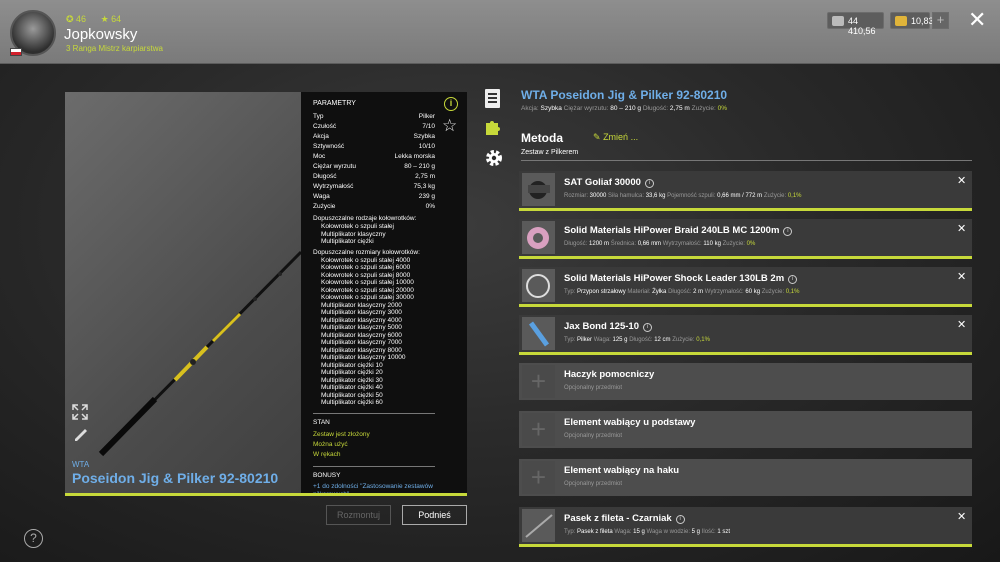 The height and width of the screenshot is (562, 1000). What do you see at coordinates (901, 21) in the screenshot?
I see `gold-coin-icon` at bounding box center [901, 21].